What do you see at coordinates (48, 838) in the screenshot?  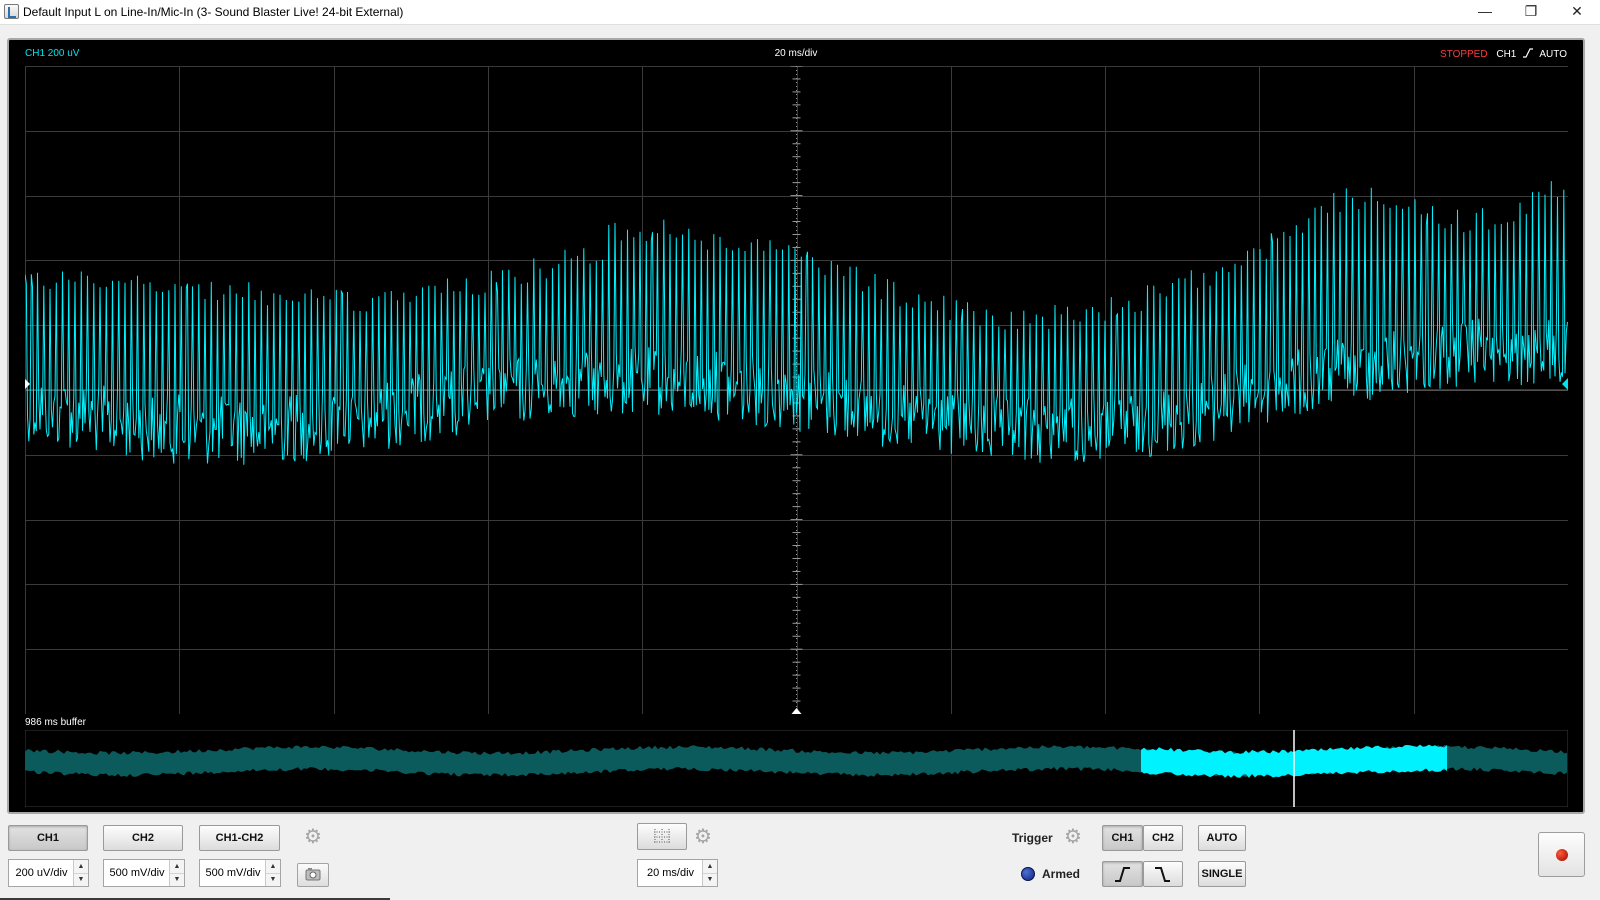 I see `ch1-button: CH1` at bounding box center [48, 838].